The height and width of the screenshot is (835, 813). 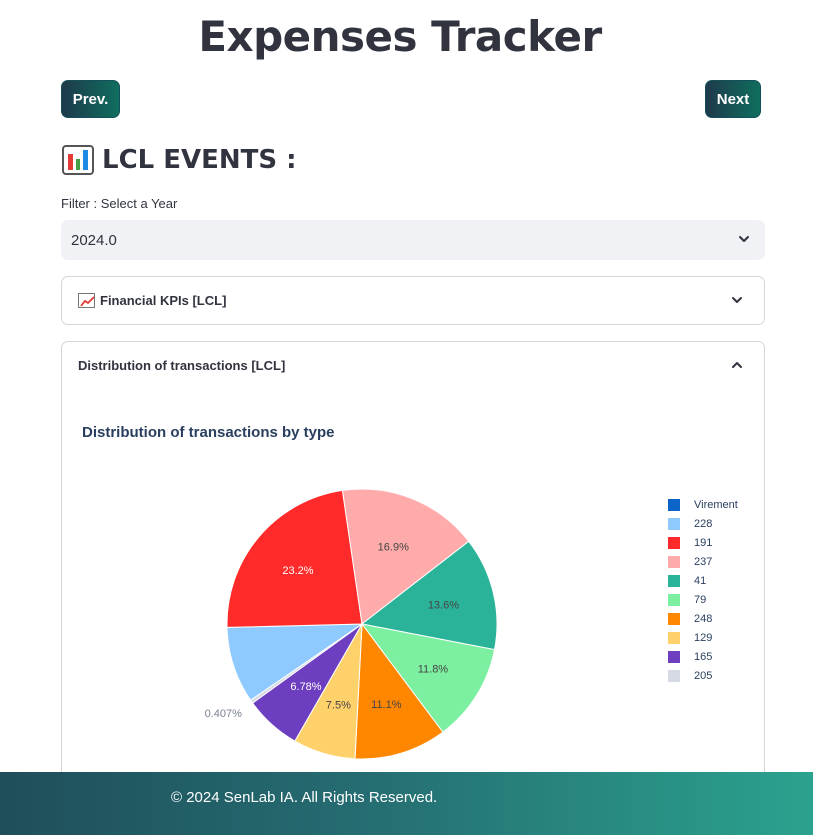 I want to click on expander-title: Financial KPIs [LCL], so click(x=163, y=300).